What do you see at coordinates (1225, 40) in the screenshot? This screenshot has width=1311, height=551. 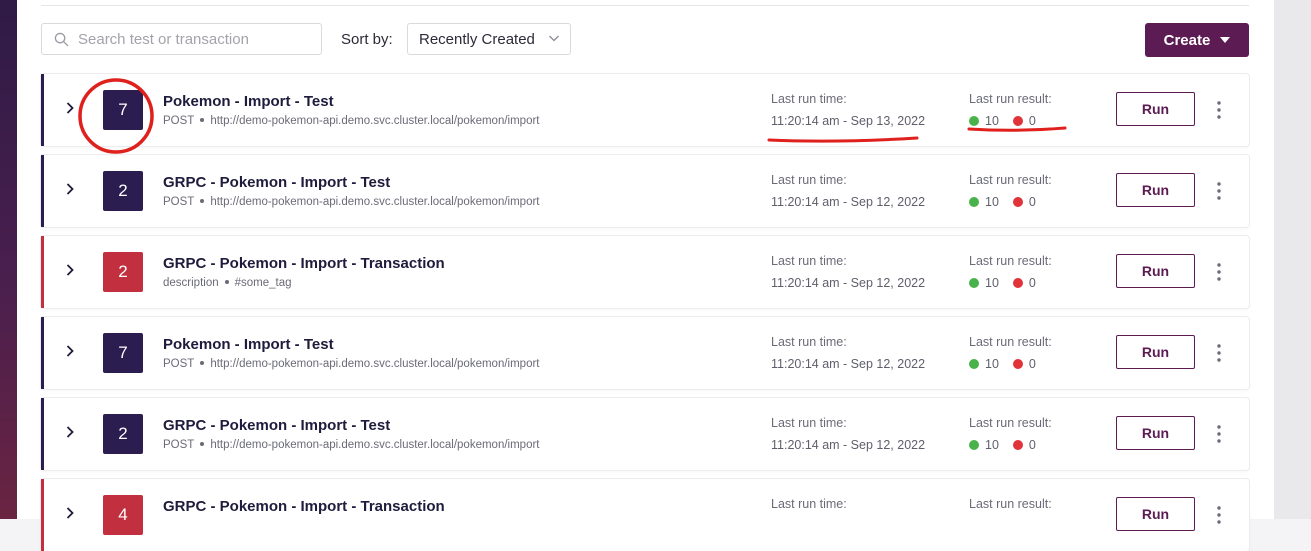 I see `caret-down-icon` at bounding box center [1225, 40].